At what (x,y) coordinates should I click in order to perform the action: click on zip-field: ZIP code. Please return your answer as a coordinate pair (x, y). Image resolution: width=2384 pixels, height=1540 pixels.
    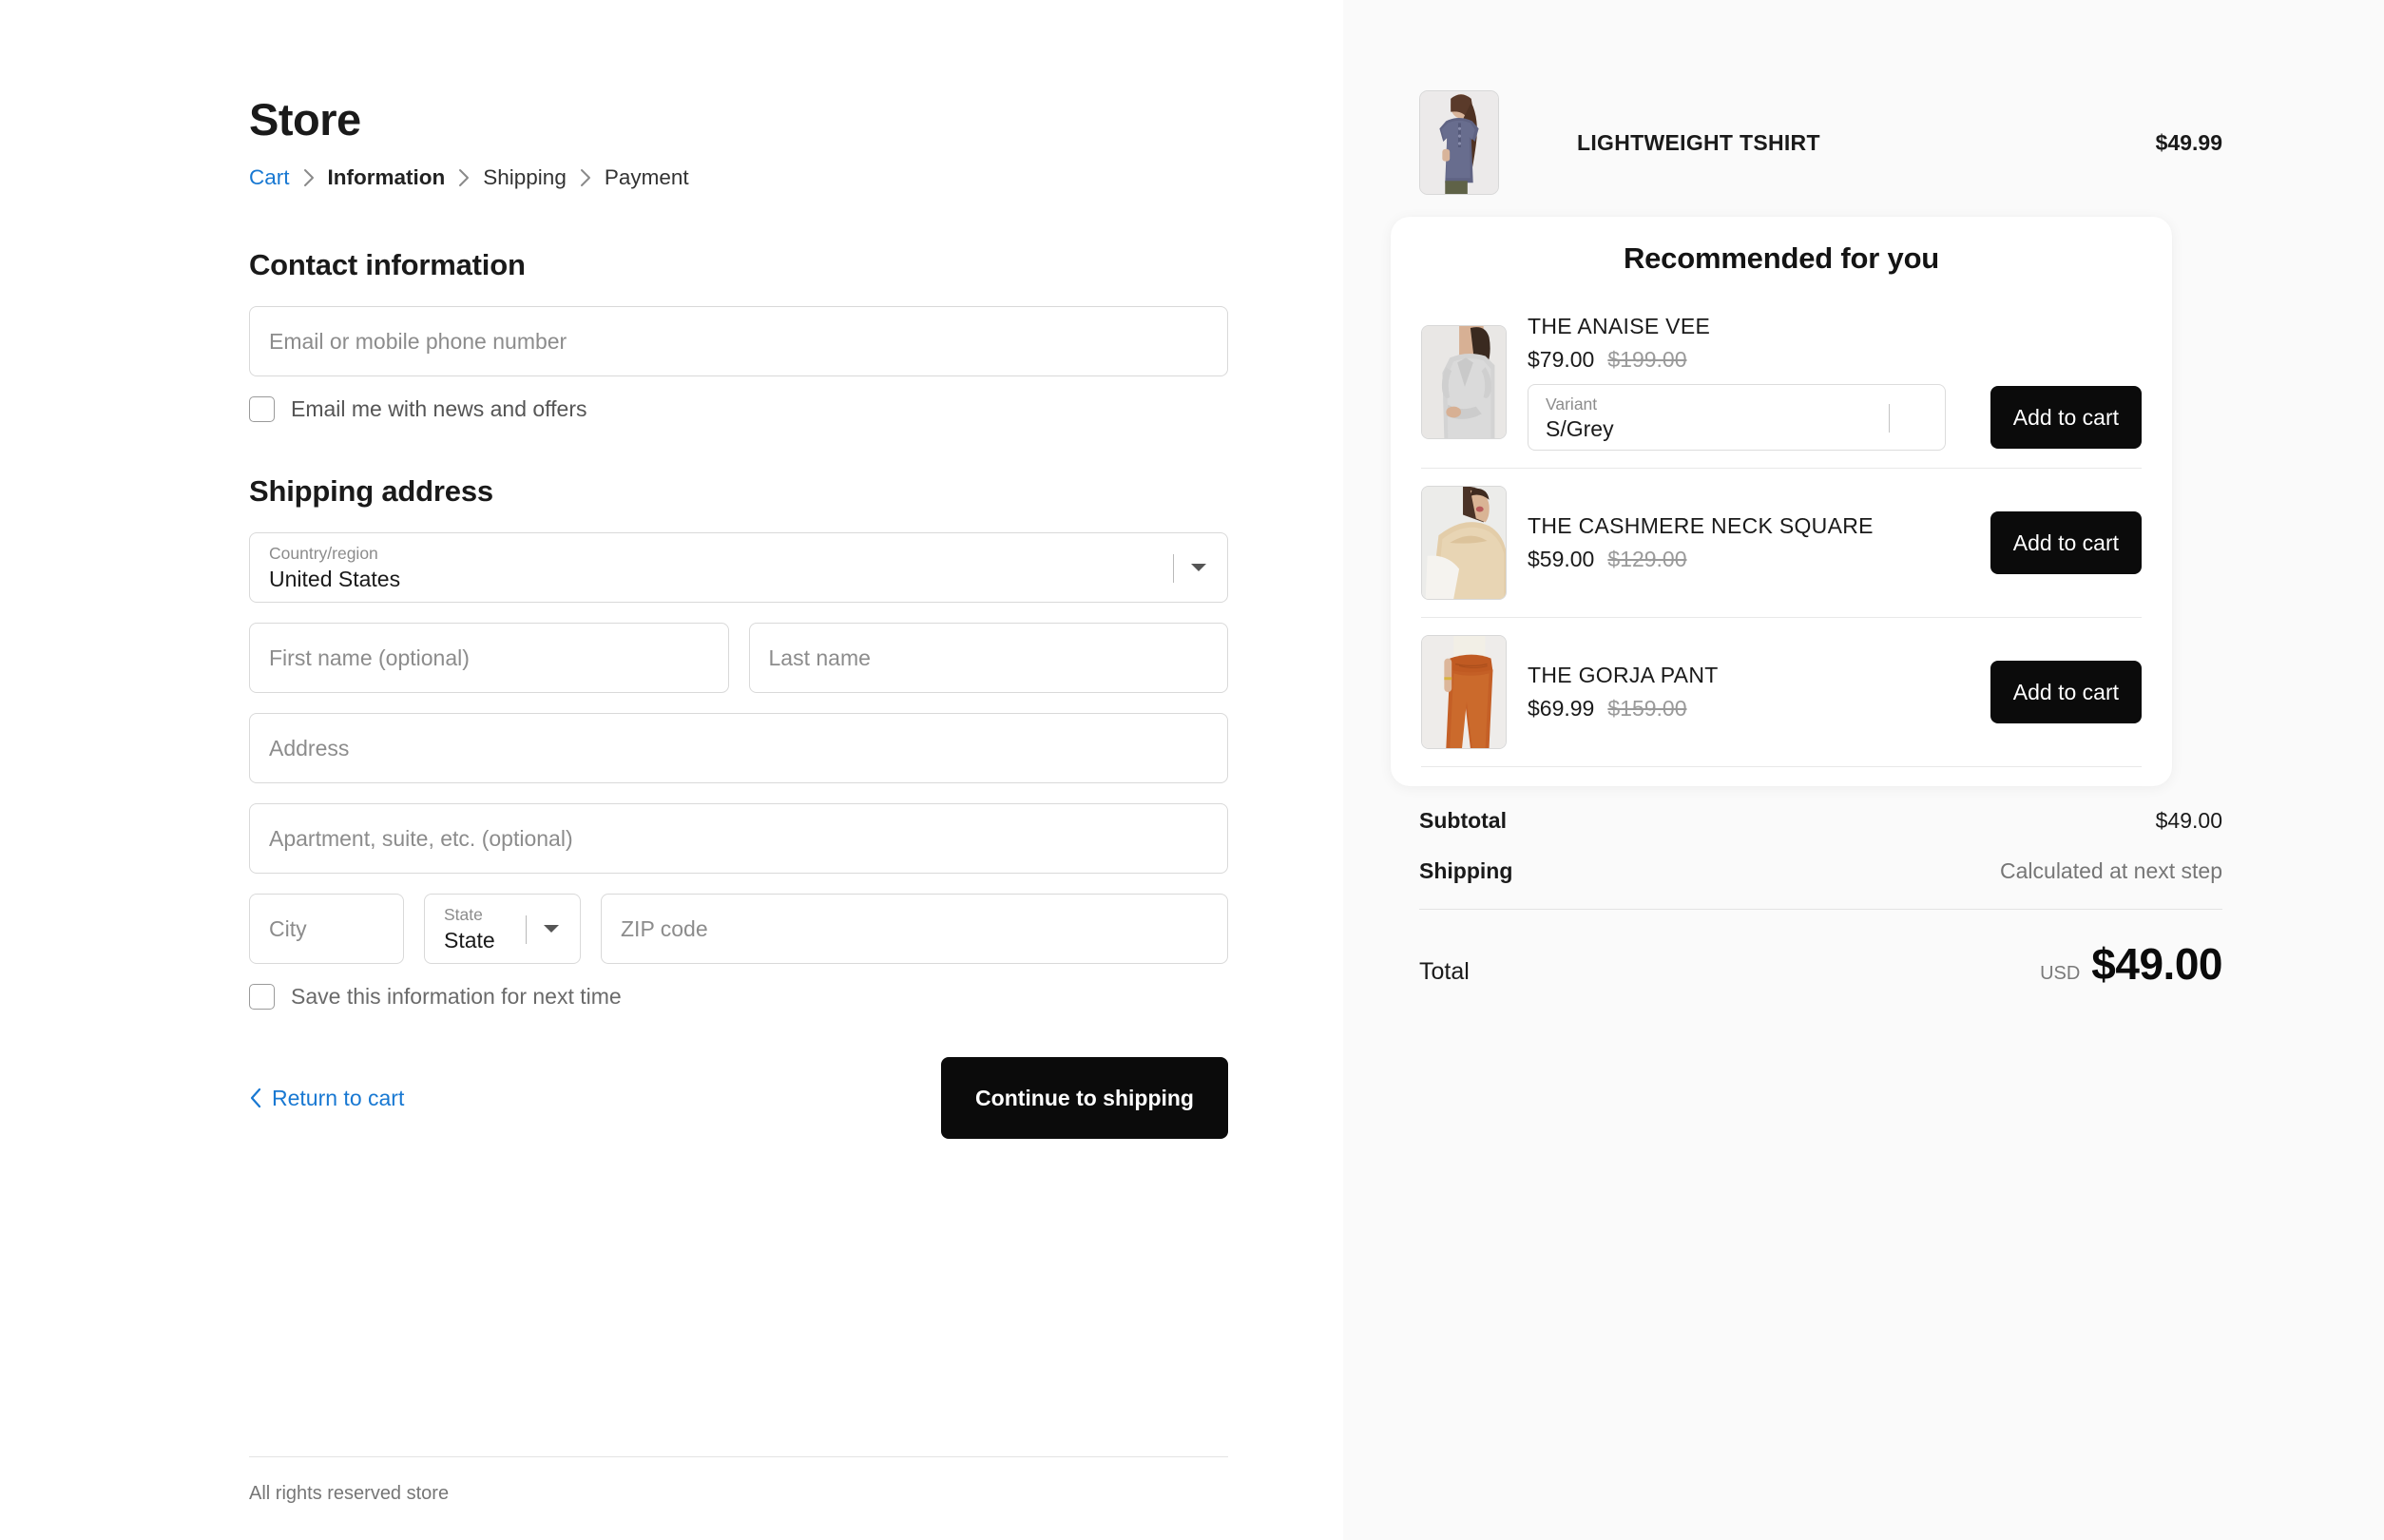
    Looking at the image, I should click on (914, 929).